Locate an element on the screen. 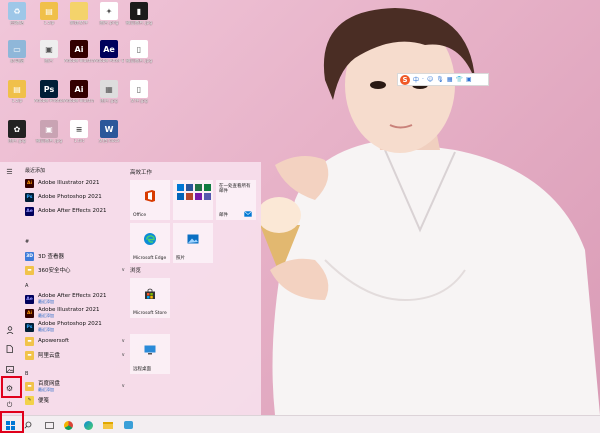  desktop-shortcut: ▣ 微信图片.jpg is located at coordinates (49, 132).